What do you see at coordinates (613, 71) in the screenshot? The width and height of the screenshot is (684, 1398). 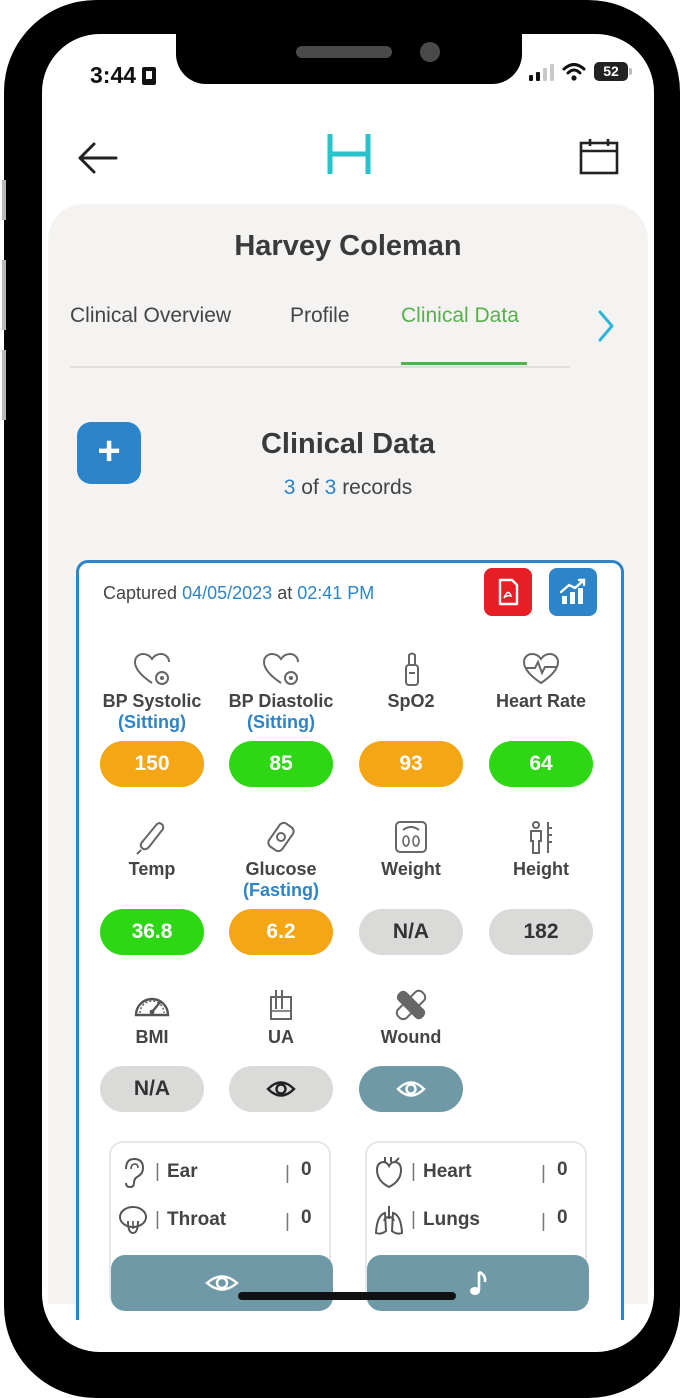 I see `battery-icon: 52` at bounding box center [613, 71].